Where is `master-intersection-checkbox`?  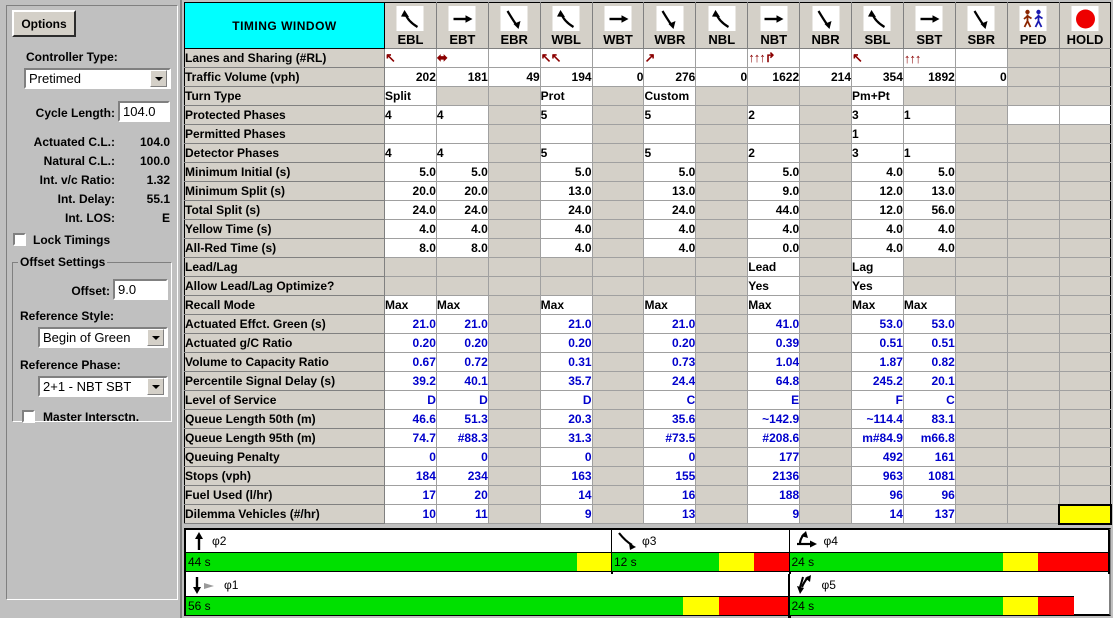 master-intersection-checkbox is located at coordinates (28, 416).